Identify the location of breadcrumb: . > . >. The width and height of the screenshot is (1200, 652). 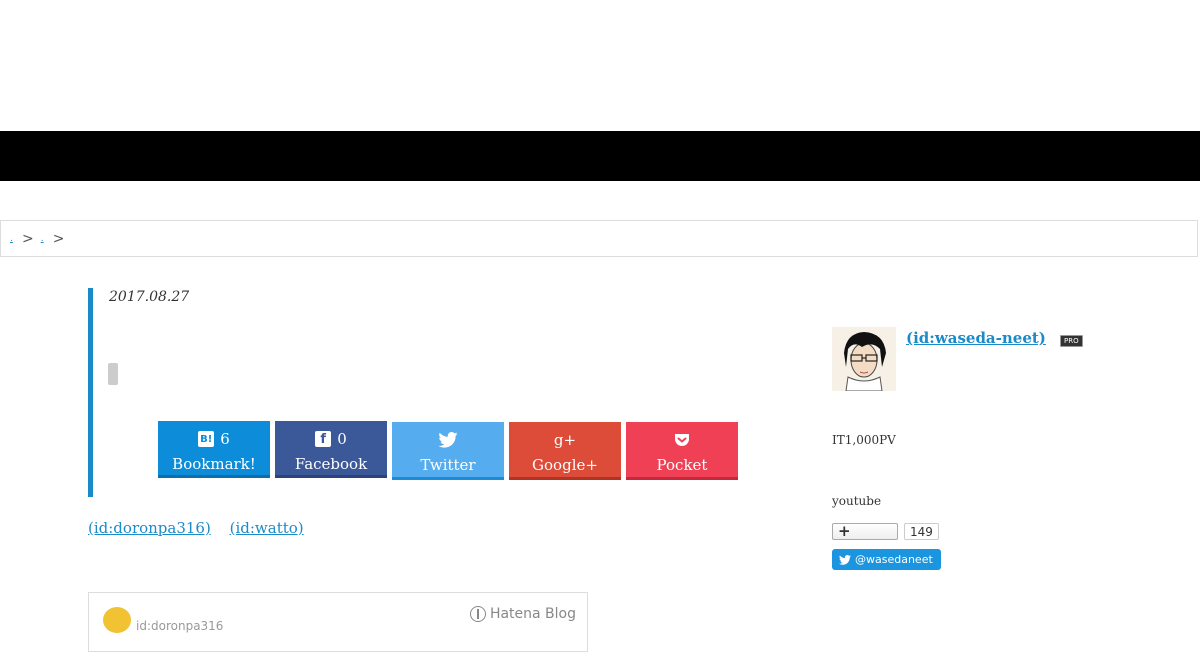
(599, 238).